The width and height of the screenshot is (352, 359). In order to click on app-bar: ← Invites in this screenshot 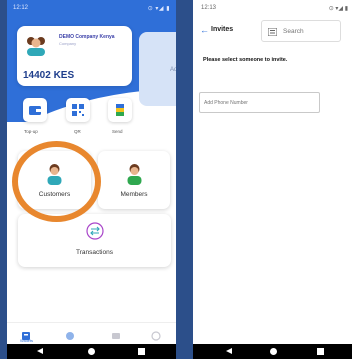, I will do `click(272, 31)`.